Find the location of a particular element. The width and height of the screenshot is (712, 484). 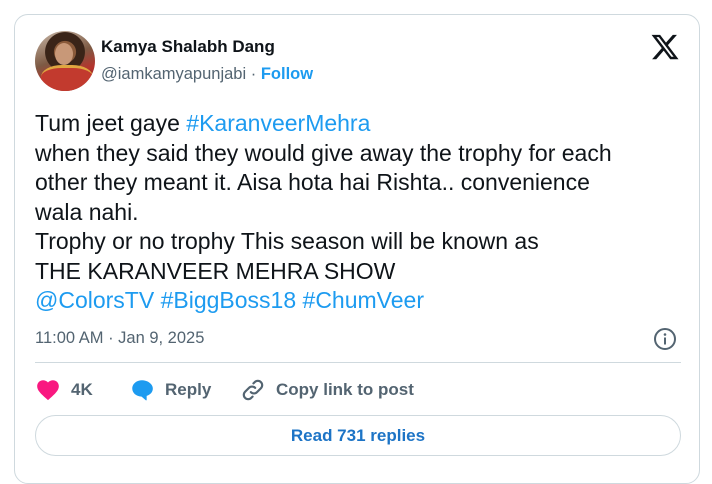

x-logo-icon is located at coordinates (665, 47).